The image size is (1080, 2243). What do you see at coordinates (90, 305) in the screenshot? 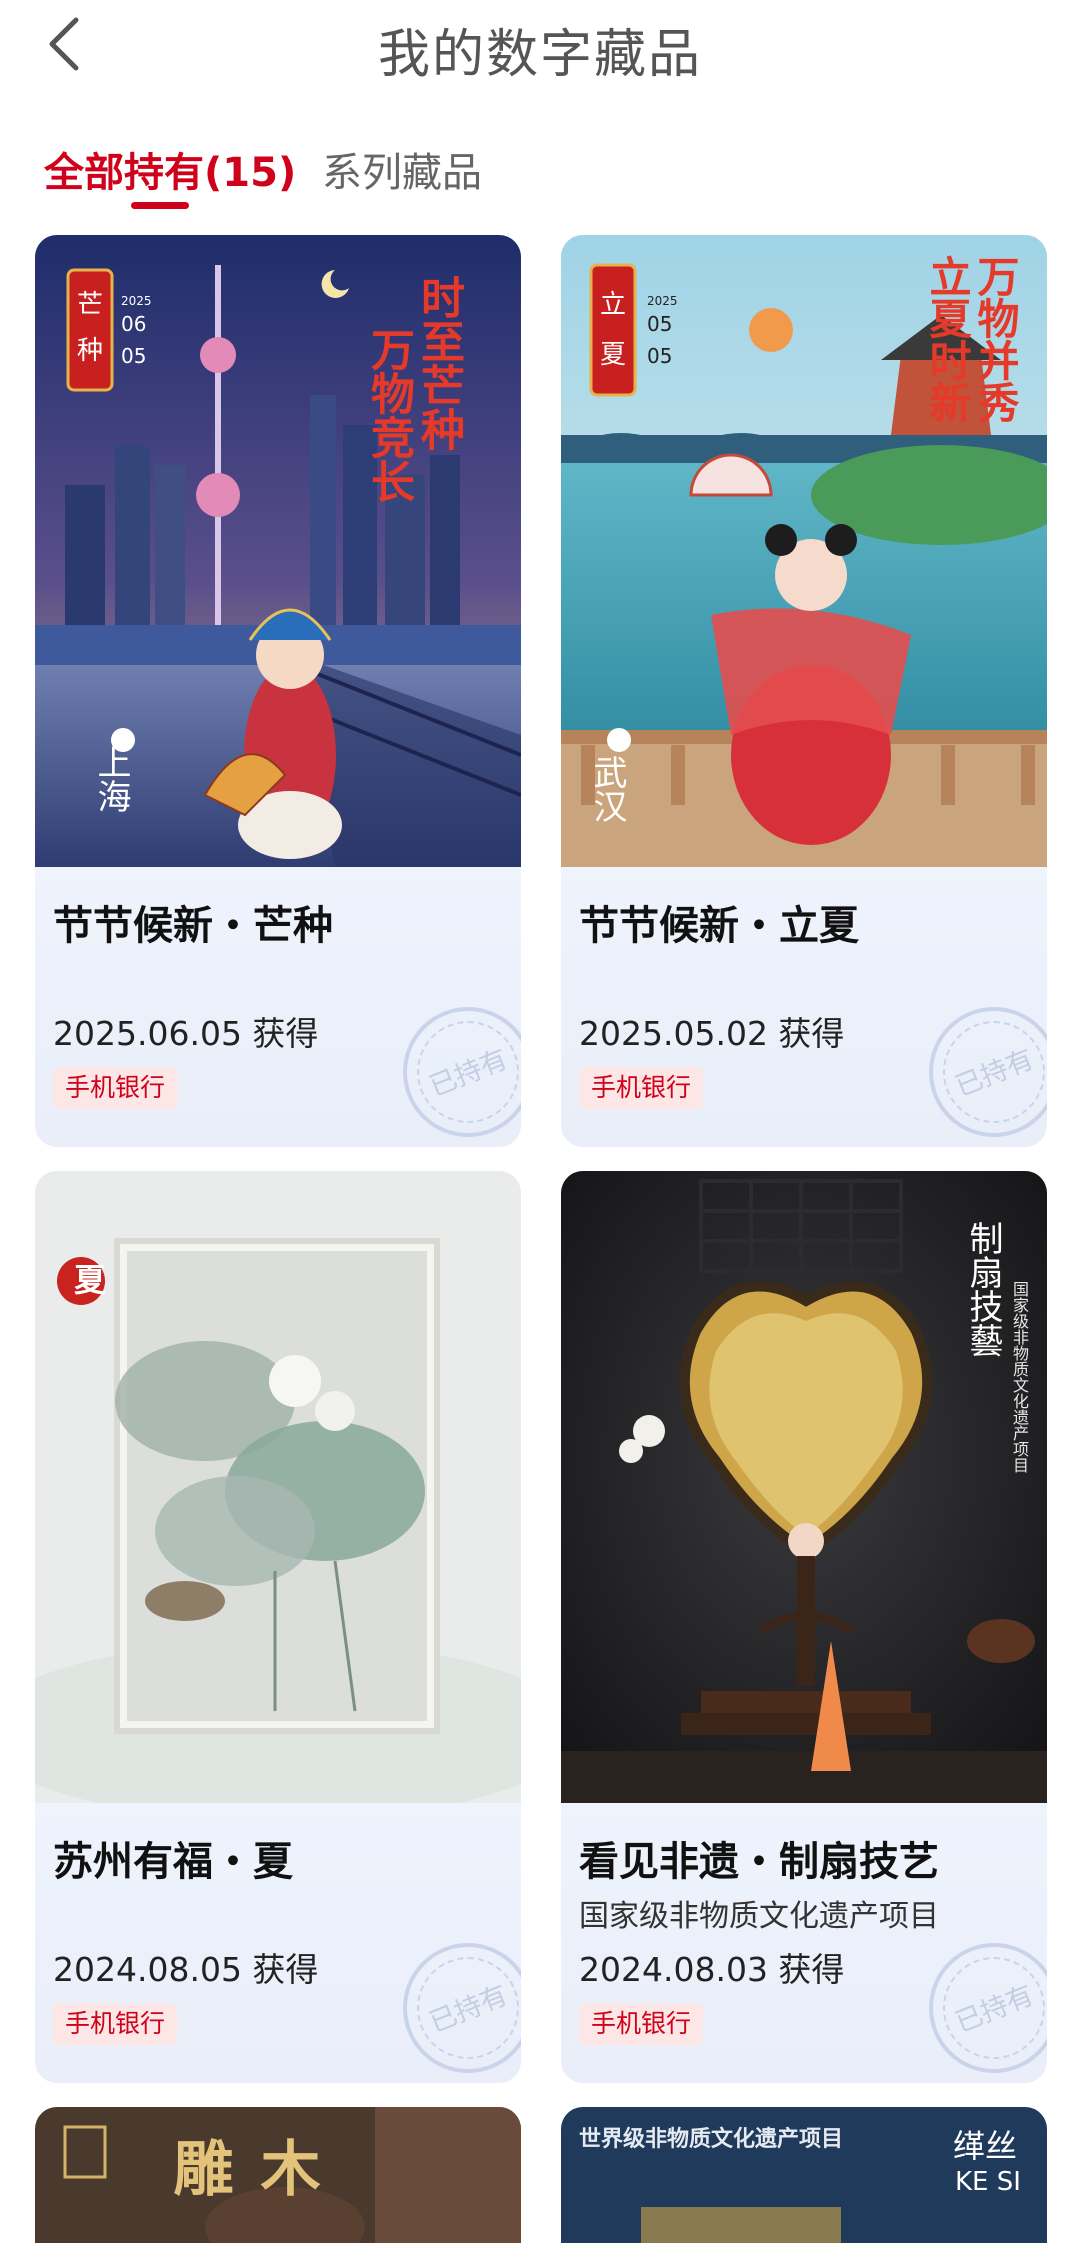
I see `svg-text: 芒` at bounding box center [90, 305].